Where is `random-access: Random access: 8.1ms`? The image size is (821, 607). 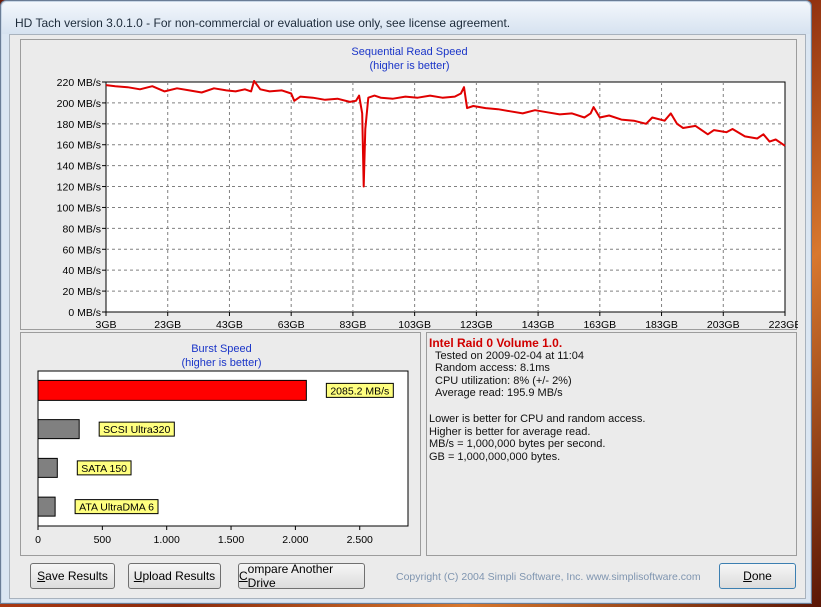
random-access: Random access: 8.1ms is located at coordinates (492, 368).